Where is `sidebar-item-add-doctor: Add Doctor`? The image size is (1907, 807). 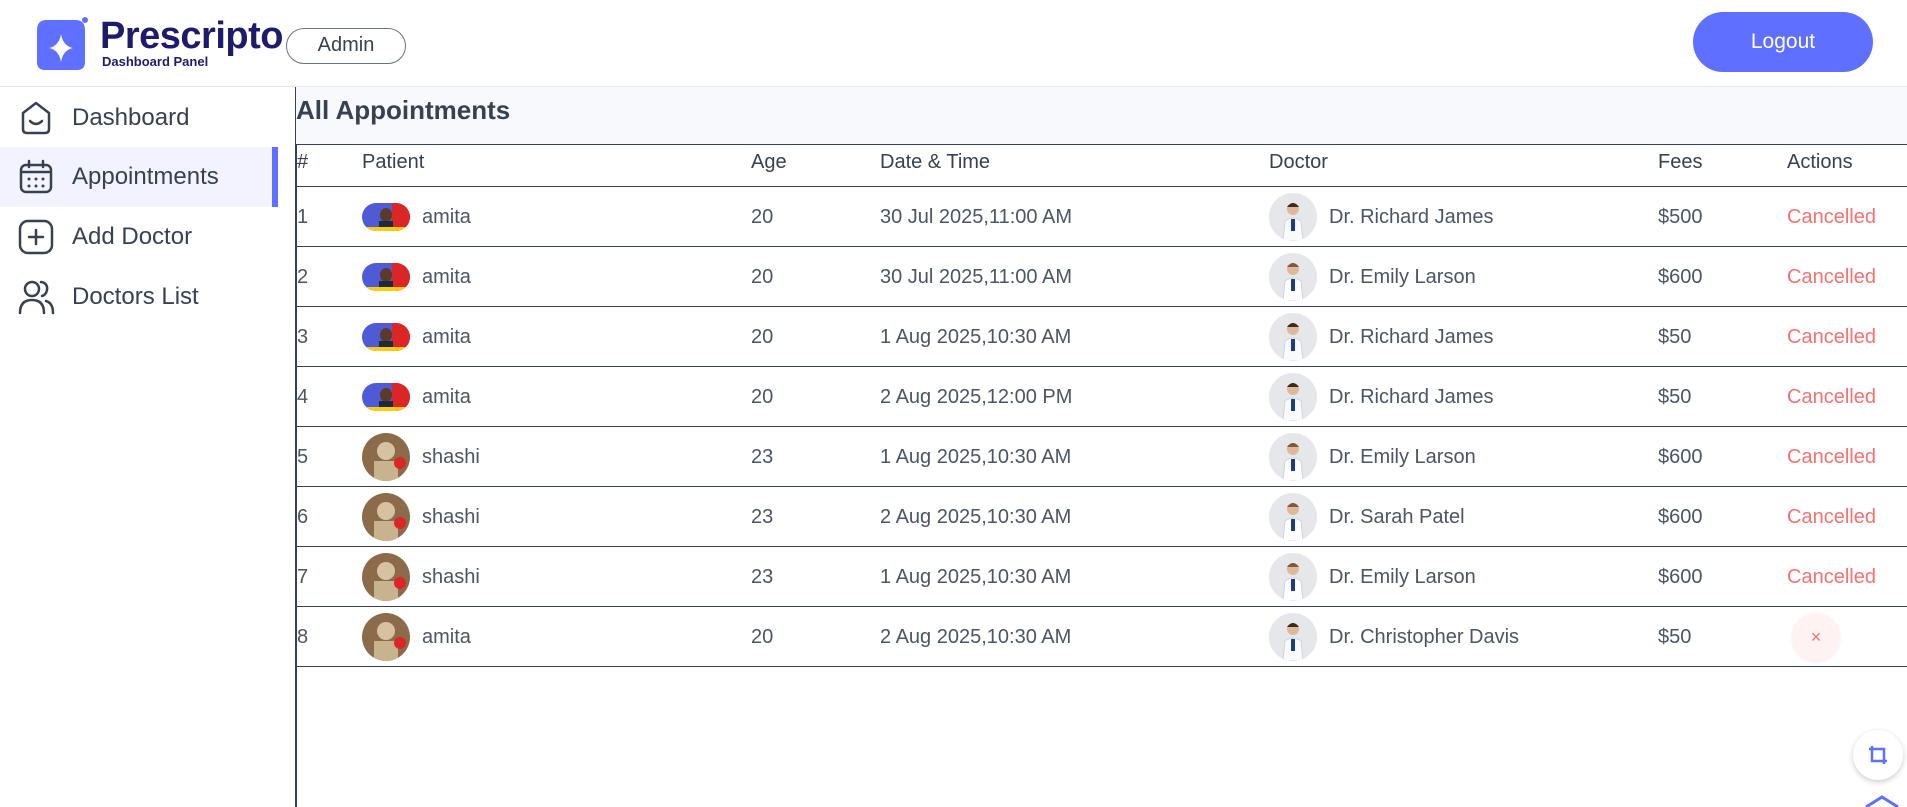 sidebar-item-add-doctor: Add Doctor is located at coordinates (139, 237).